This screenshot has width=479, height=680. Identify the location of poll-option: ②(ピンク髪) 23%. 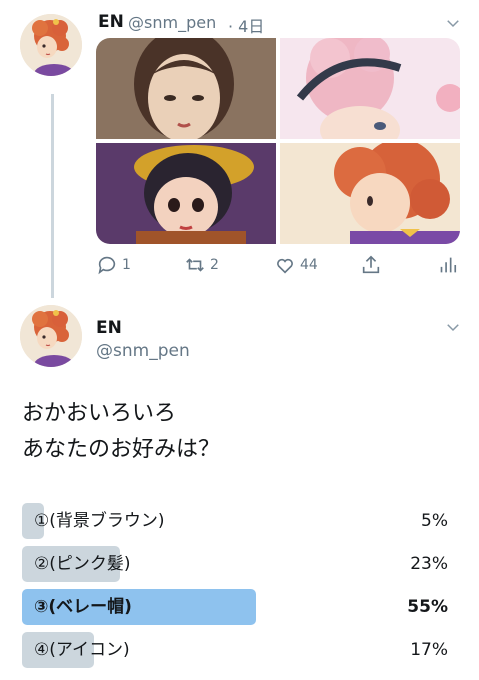
(235, 564).